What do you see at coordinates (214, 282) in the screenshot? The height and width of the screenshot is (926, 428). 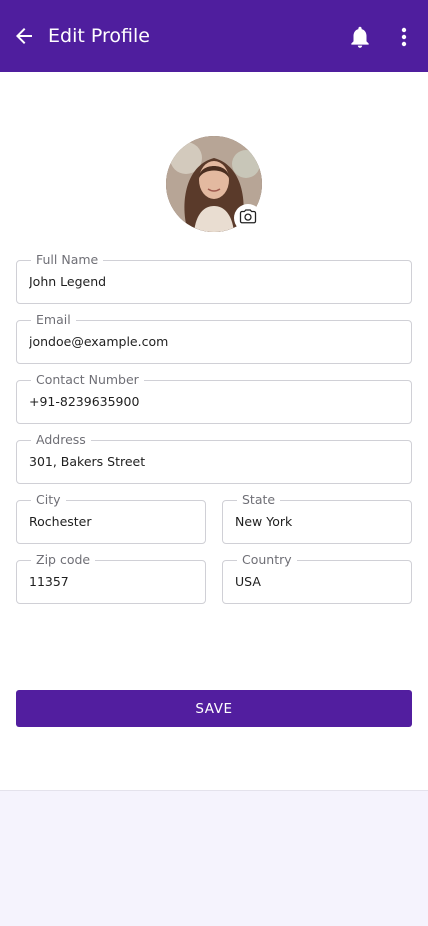 I see `full-name-value: John Legend` at bounding box center [214, 282].